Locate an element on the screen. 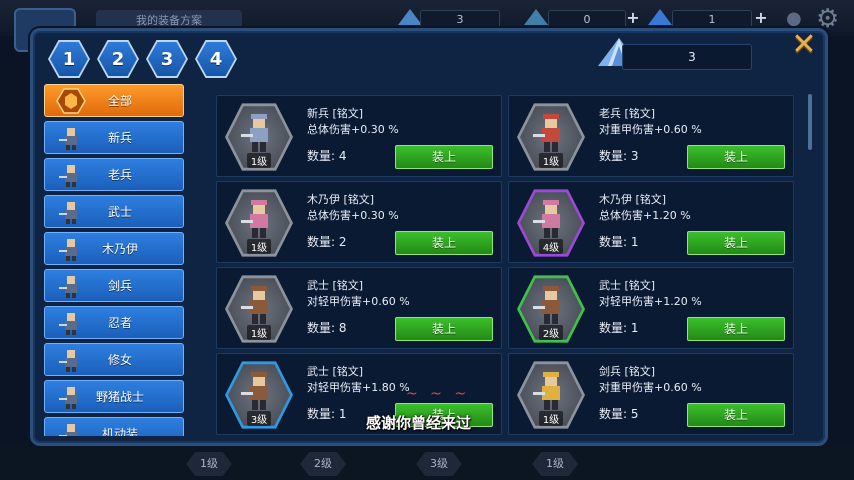  inscription-effect: 对轻甲伤害+0.60 % is located at coordinates (358, 301).